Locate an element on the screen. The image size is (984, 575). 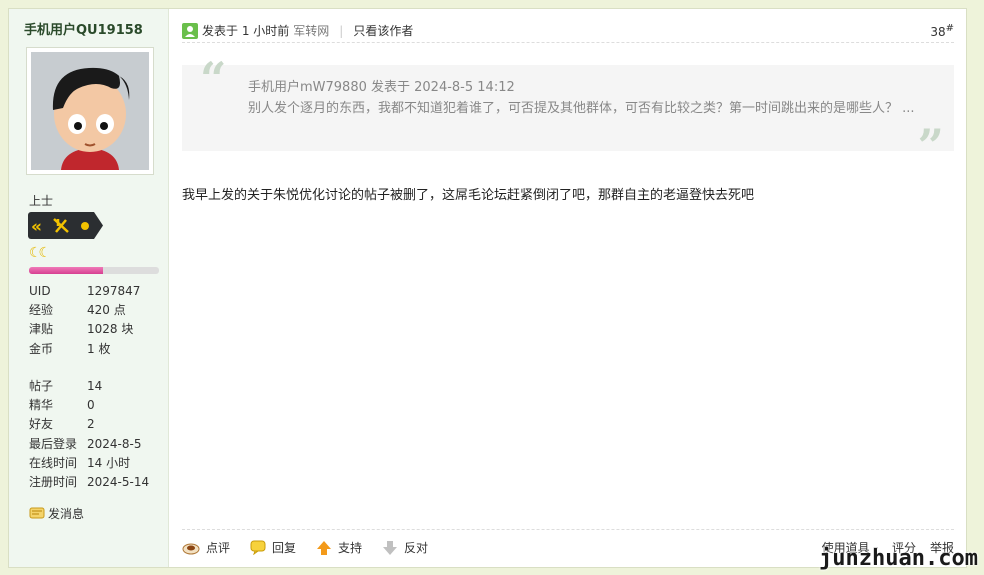
online-user-icon is located at coordinates (190, 30).